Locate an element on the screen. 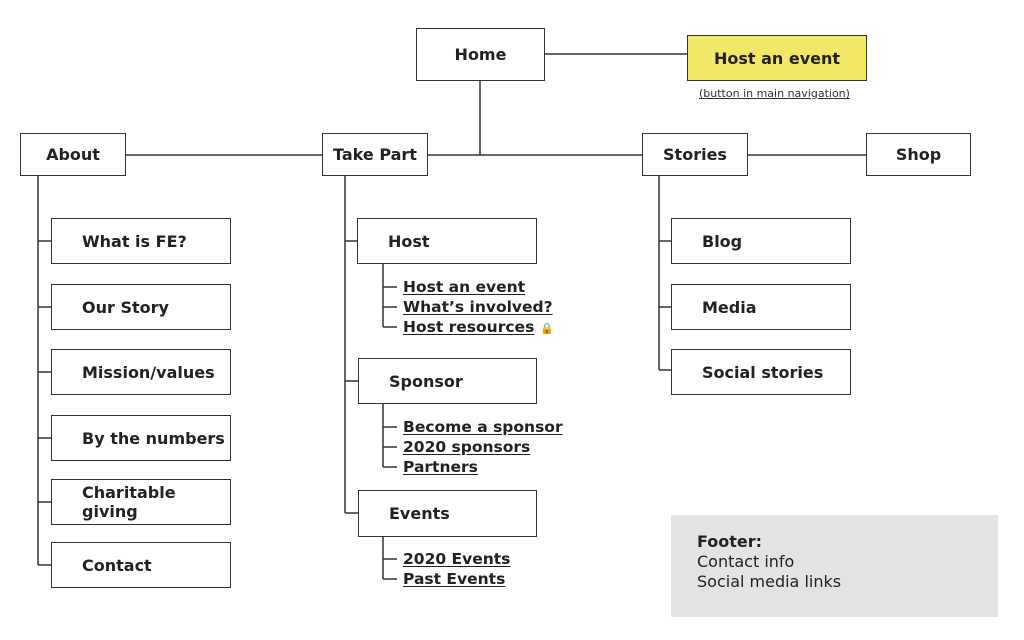 This screenshot has height=640, width=1024. link-whats-involved: What’s involved? is located at coordinates (478, 307).